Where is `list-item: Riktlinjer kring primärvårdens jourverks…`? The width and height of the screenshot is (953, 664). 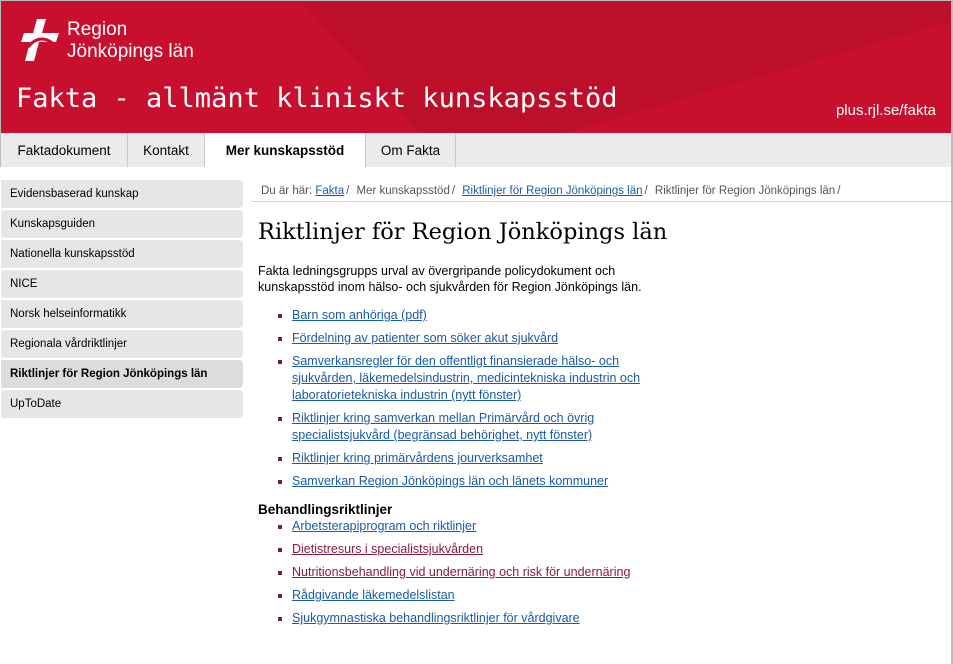
list-item: Riktlinjer kring primärvårdens jourverks… is located at coordinates (475, 458).